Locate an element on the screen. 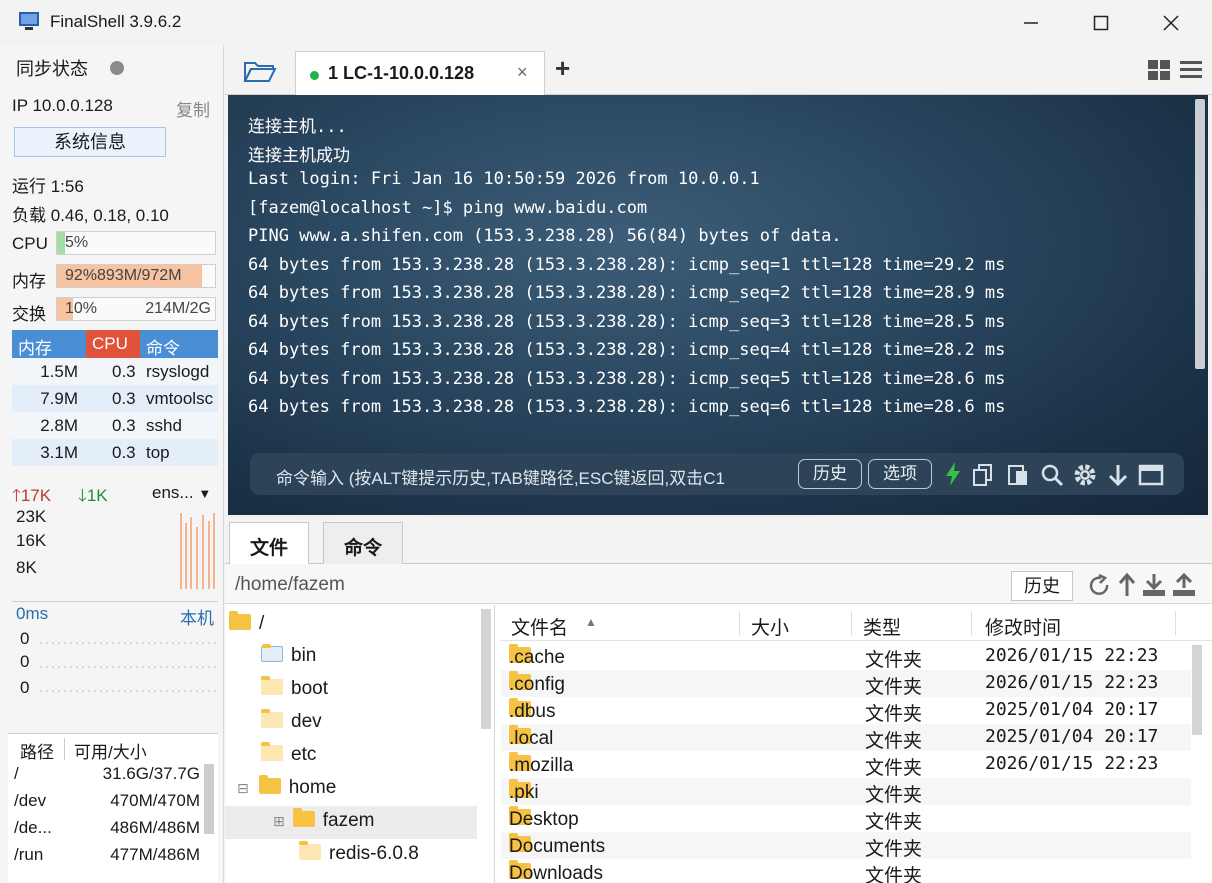  table-row: 3.1M 0.3 top is located at coordinates (115, 452).